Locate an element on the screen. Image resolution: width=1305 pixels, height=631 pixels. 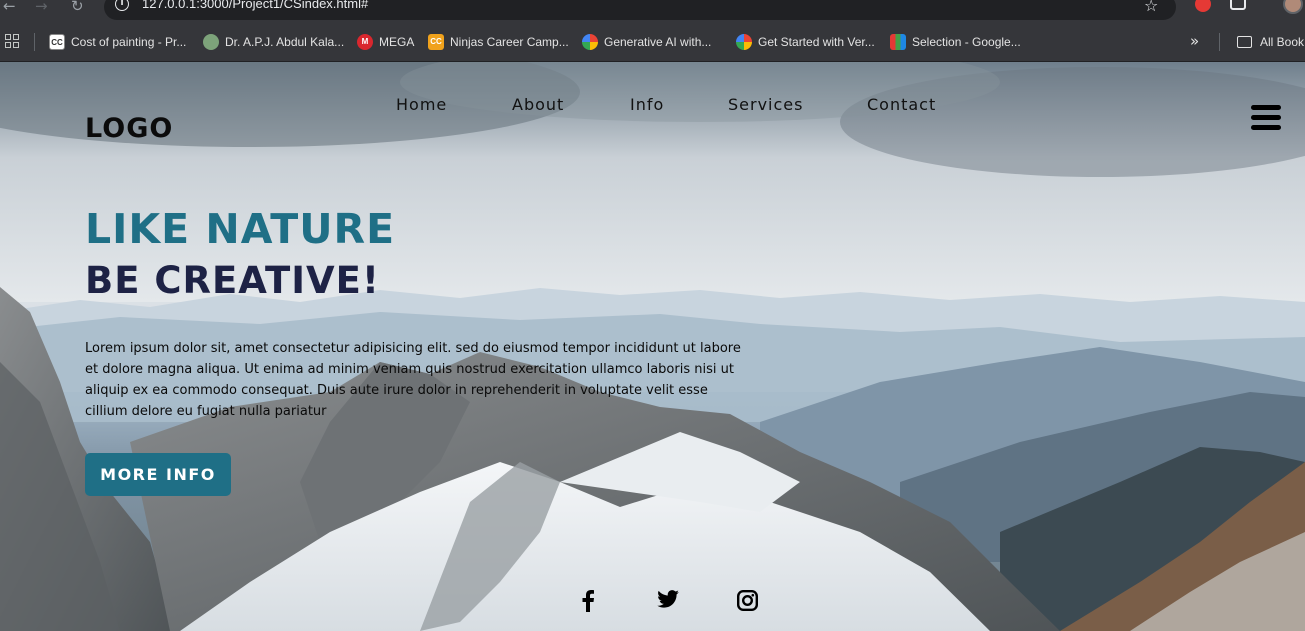
back-arrow-icon: ← is located at coordinates (9, 7).